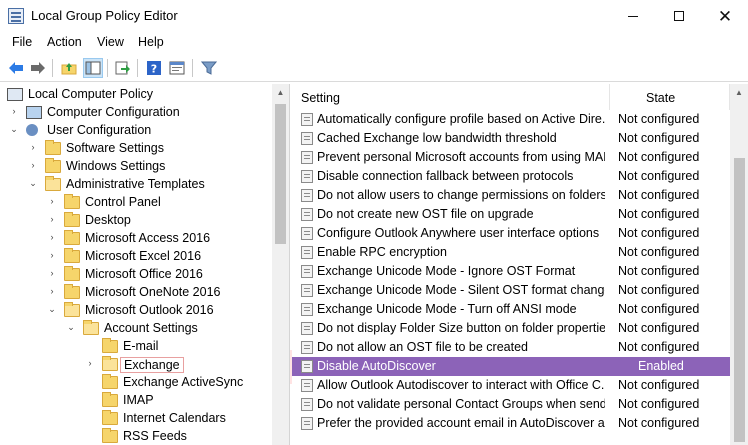 Image resolution: width=748 pixels, height=445 pixels. What do you see at coordinates (136, 365) in the screenshot?
I see `tree-item-exchange: › Exchange` at bounding box center [136, 365].